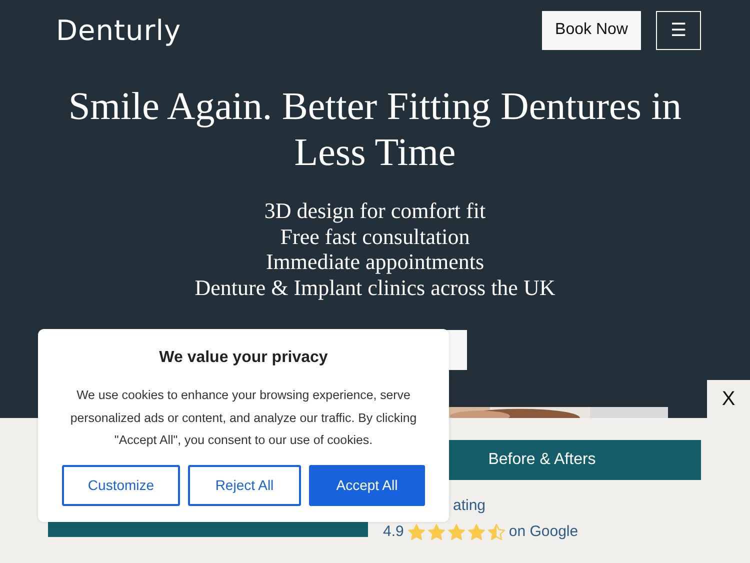  Describe the element at coordinates (496, 532) in the screenshot. I see `half-star-icon` at that location.